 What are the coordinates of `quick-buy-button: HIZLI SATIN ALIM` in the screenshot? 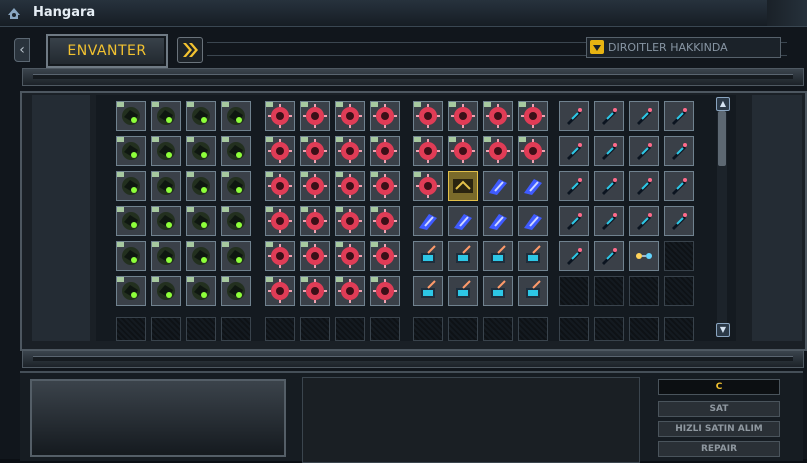 It's located at (719, 429).